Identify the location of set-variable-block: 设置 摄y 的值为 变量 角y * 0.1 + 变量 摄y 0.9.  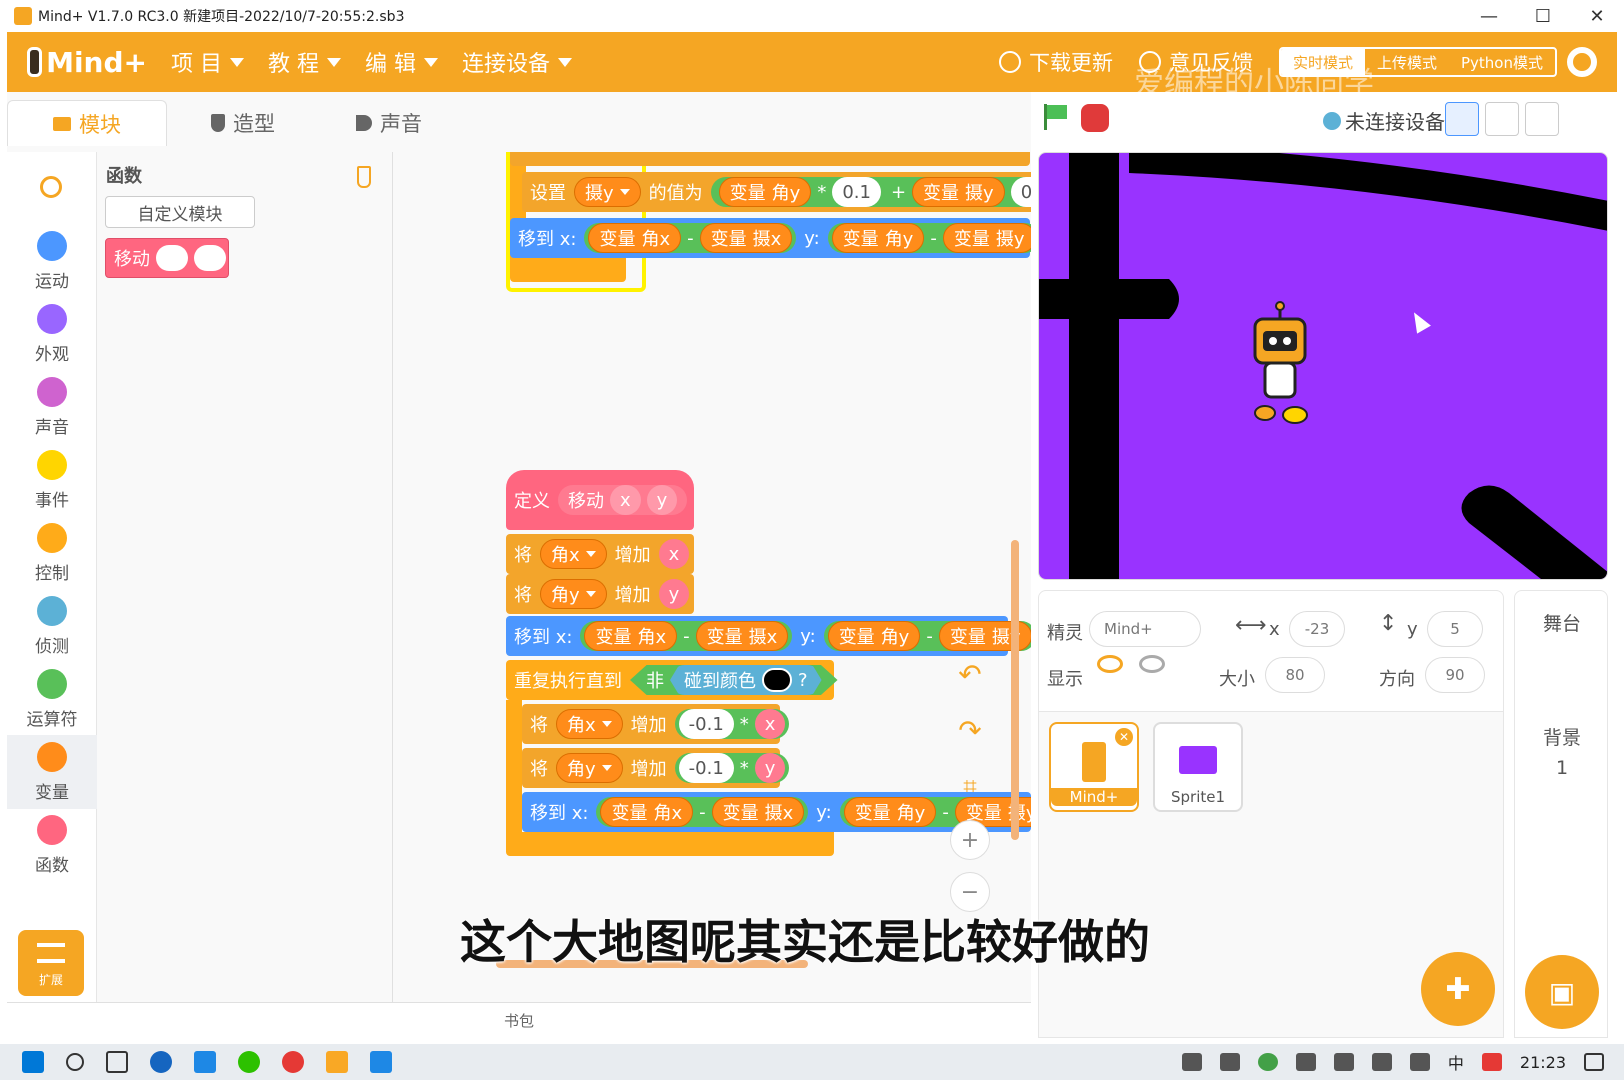
(776, 192).